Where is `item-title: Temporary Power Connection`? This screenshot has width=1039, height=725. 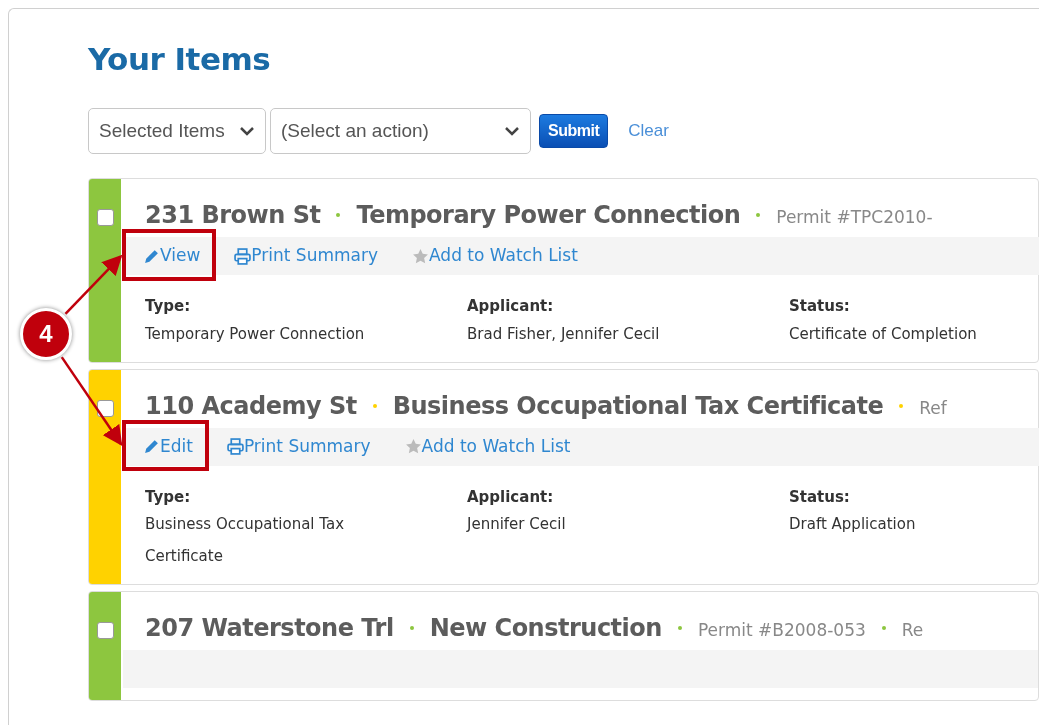
item-title: Temporary Power Connection is located at coordinates (548, 216).